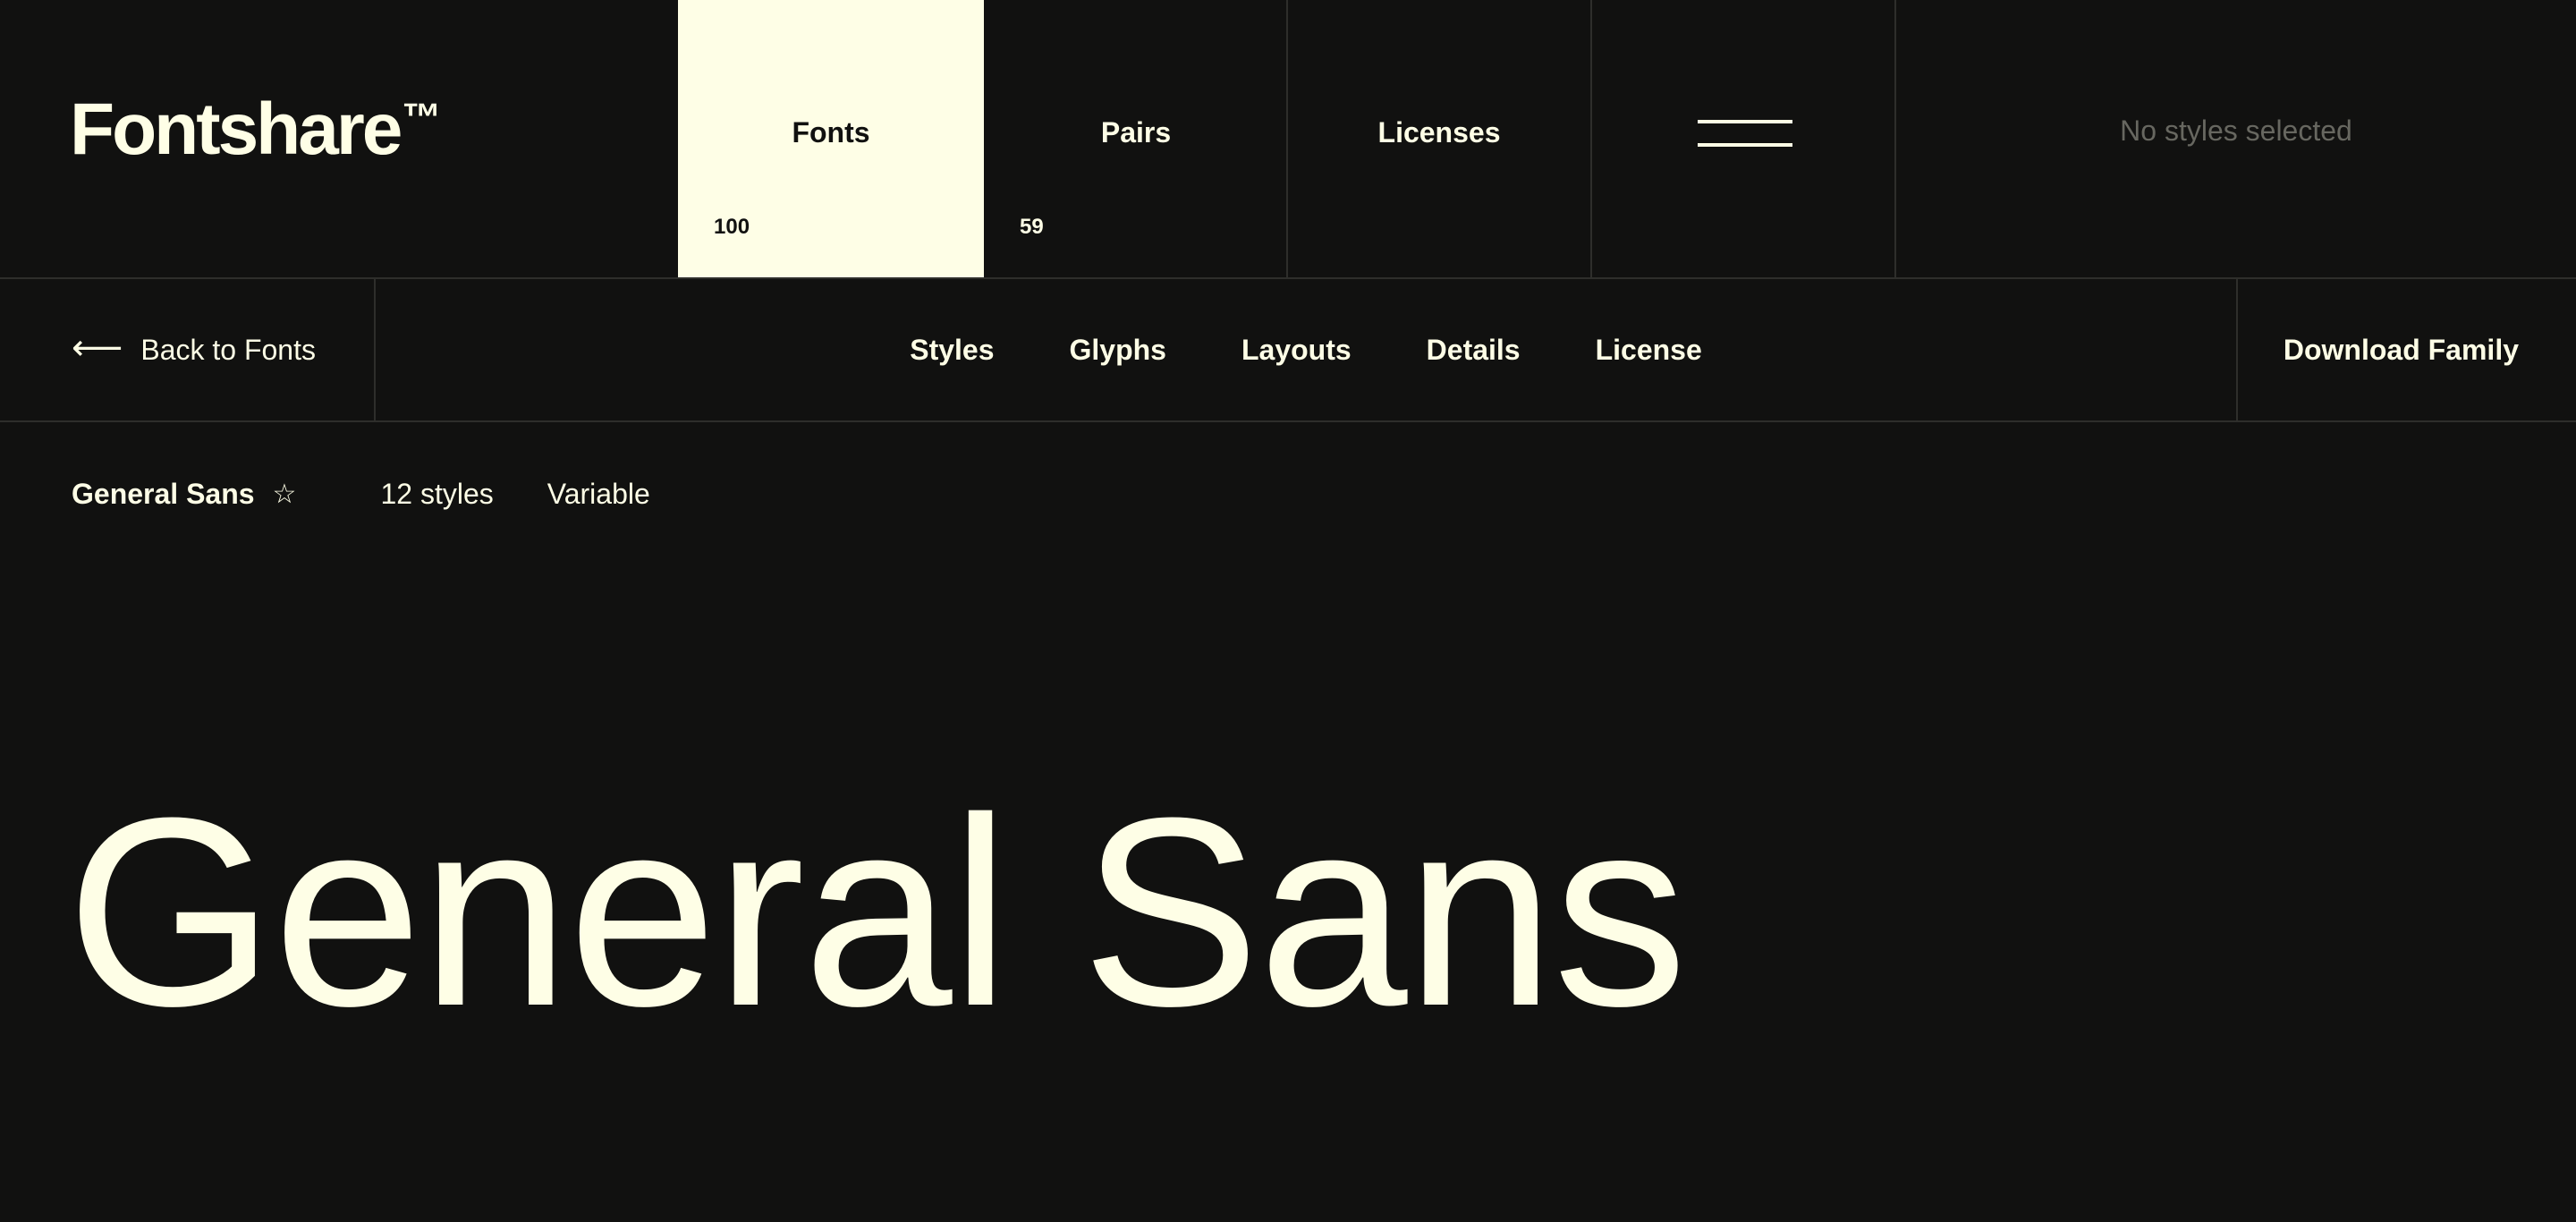 The image size is (2576, 1222). Describe the element at coordinates (2236, 131) in the screenshot. I see `selected-styles-text: No styles selected` at that location.